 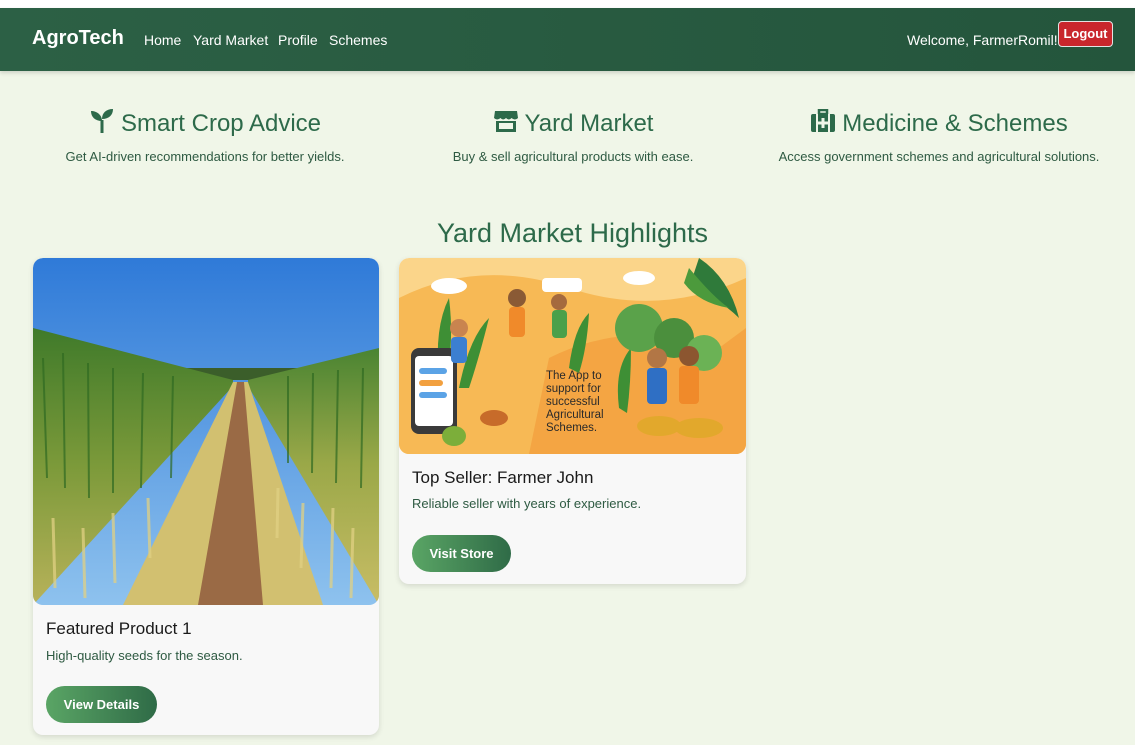 I want to click on seedling-icon, so click(x=102, y=124).